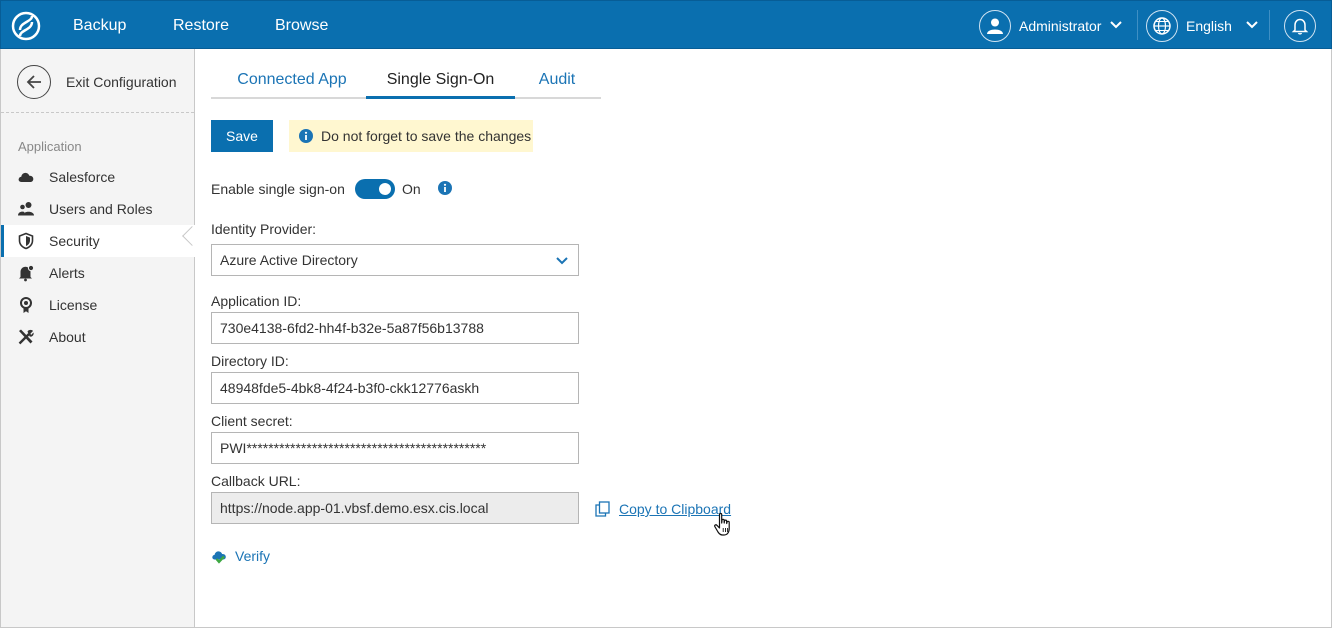 This screenshot has width=1332, height=628. What do you see at coordinates (292, 85) in the screenshot?
I see `tab-connected-app: Connected App` at bounding box center [292, 85].